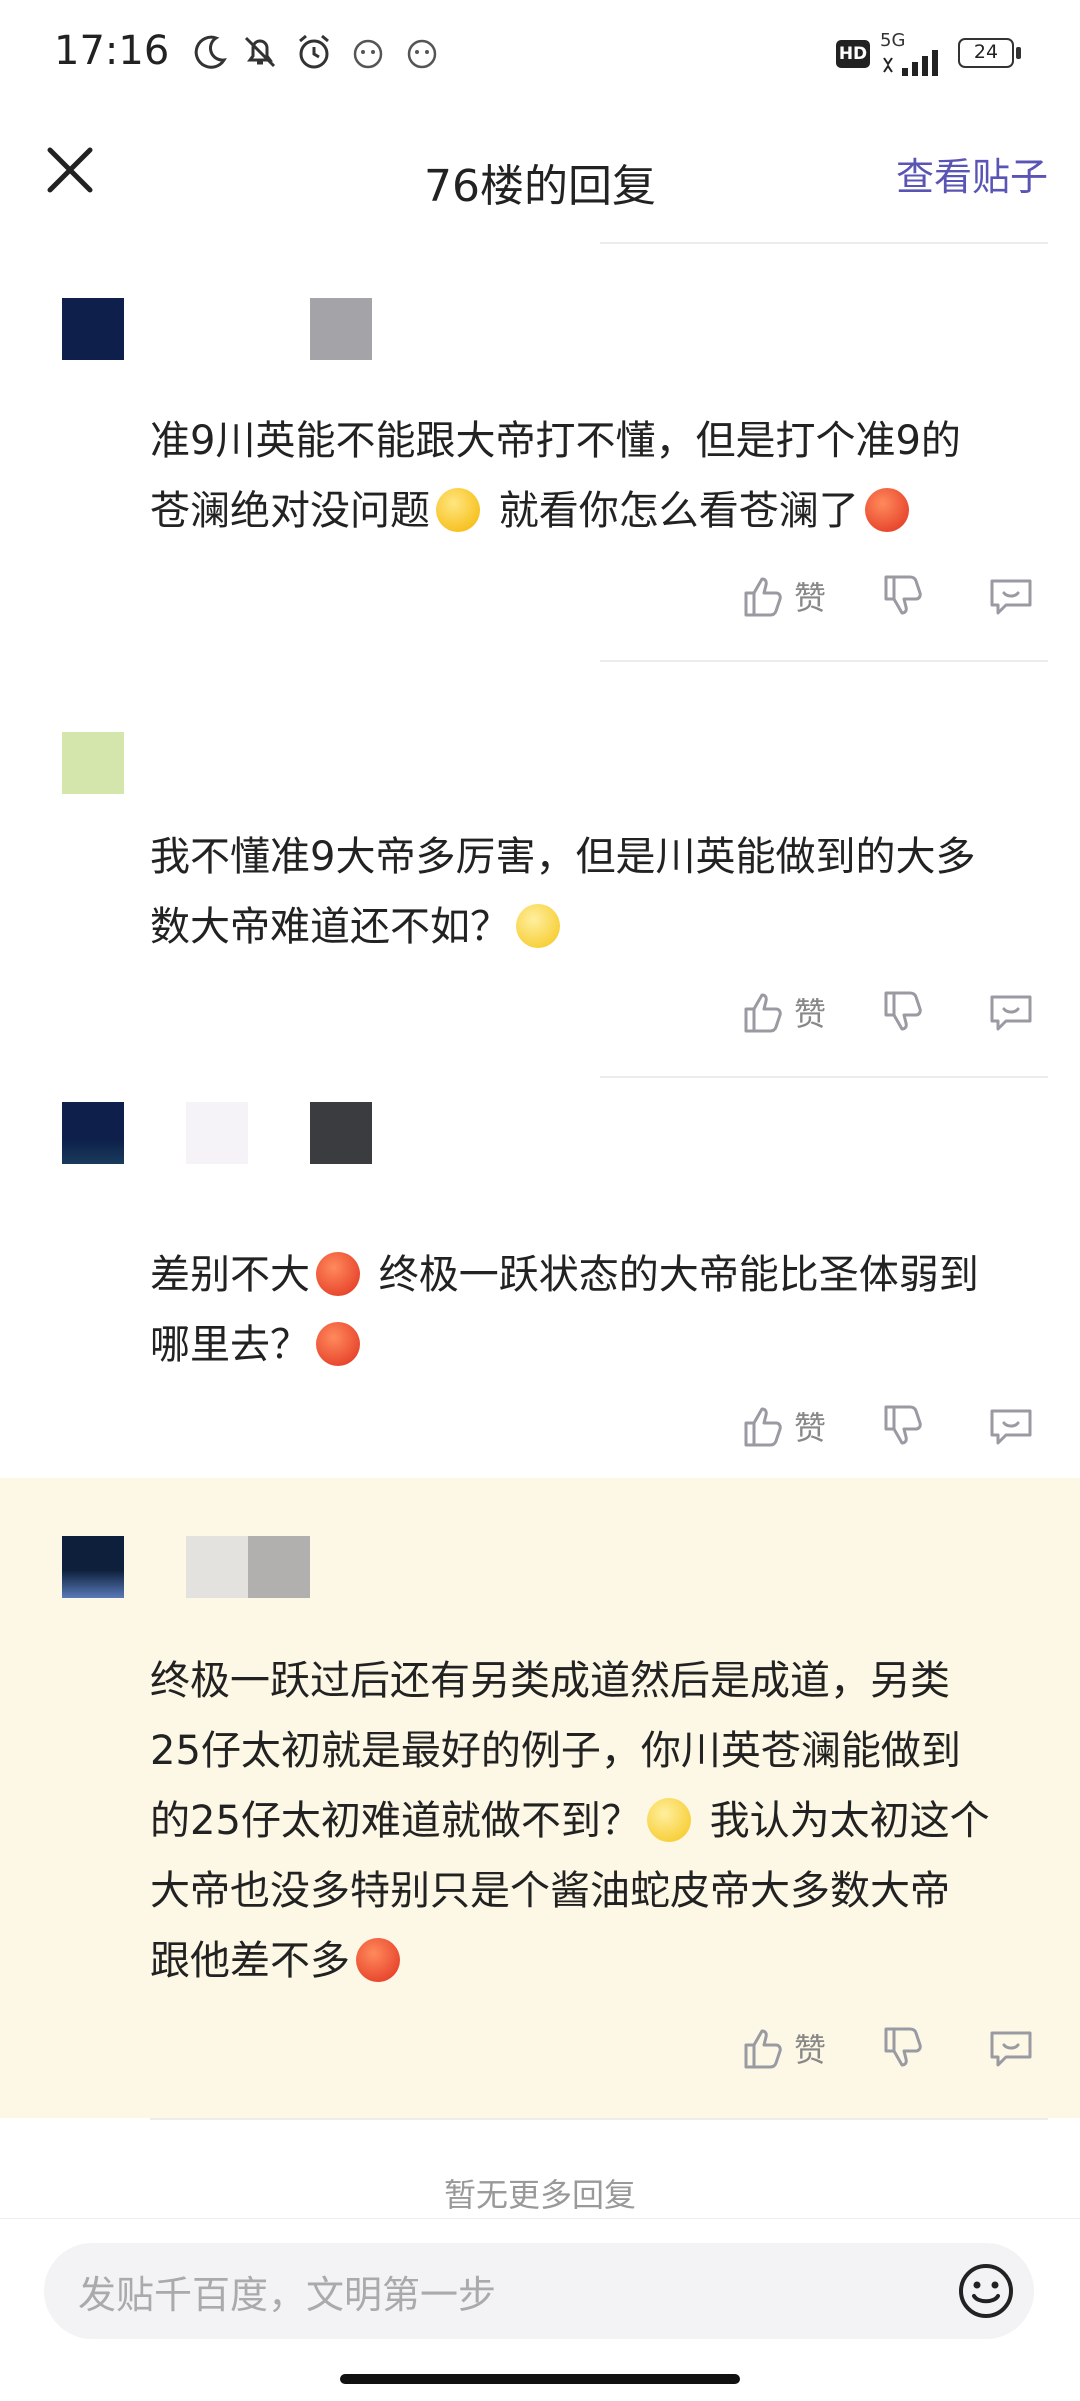 This screenshot has width=1080, height=2401. Describe the element at coordinates (540, 2379) in the screenshot. I see `home-indicator` at that location.